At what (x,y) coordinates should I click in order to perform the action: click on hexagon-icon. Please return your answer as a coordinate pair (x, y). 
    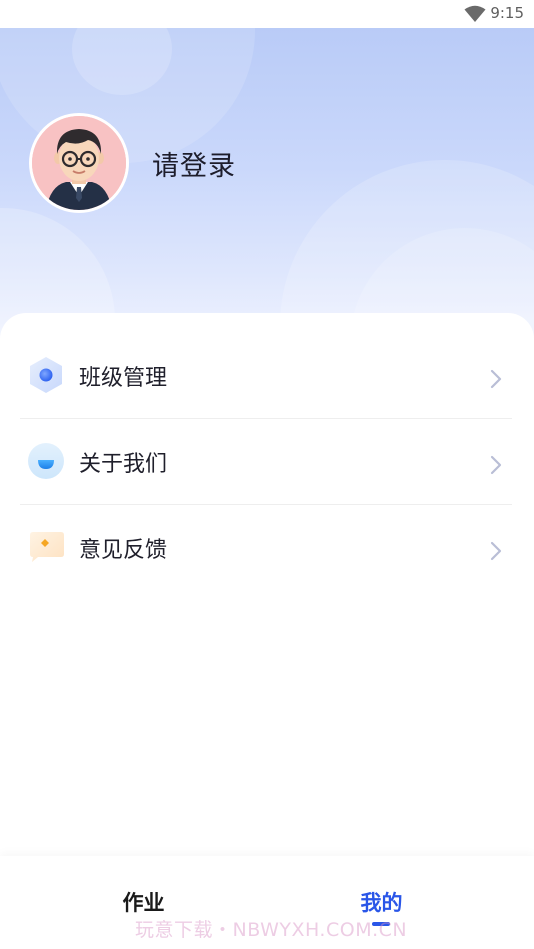
    Looking at the image, I should click on (46, 375).